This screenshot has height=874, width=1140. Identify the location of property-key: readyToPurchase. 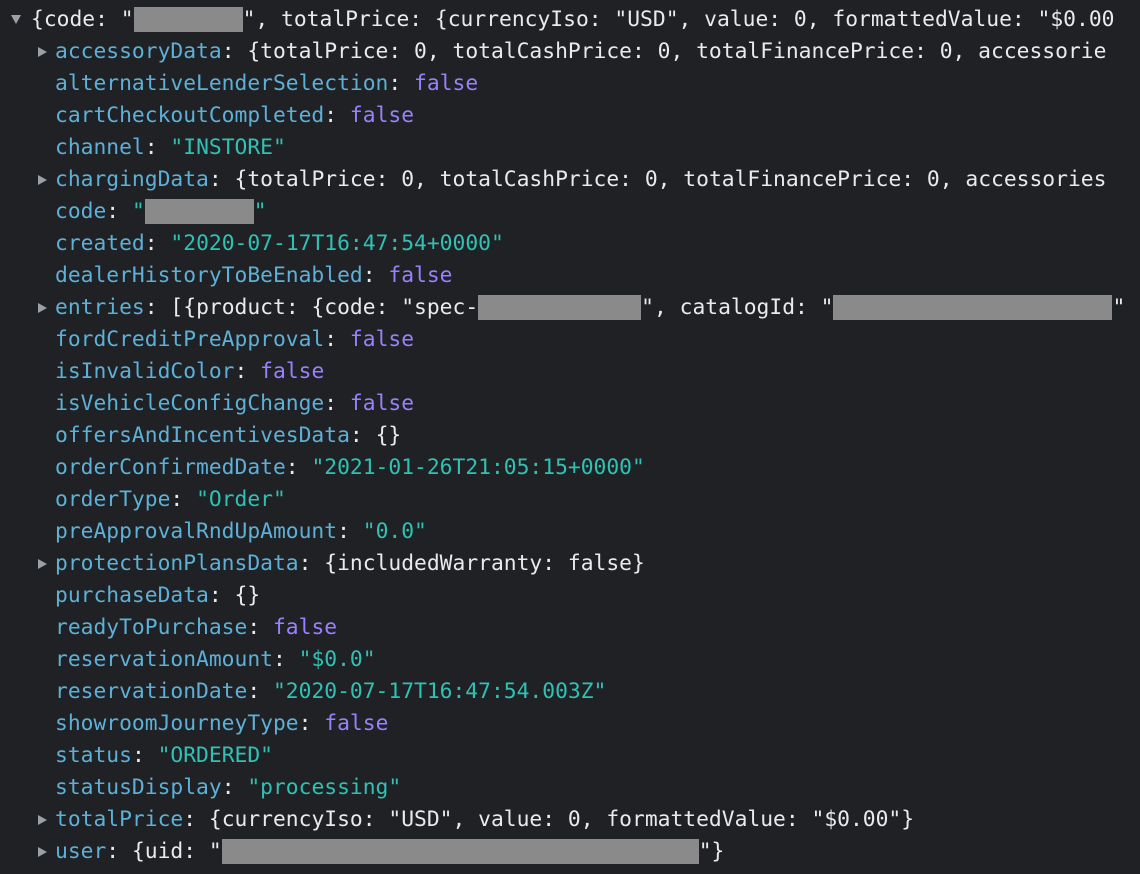
(151, 627).